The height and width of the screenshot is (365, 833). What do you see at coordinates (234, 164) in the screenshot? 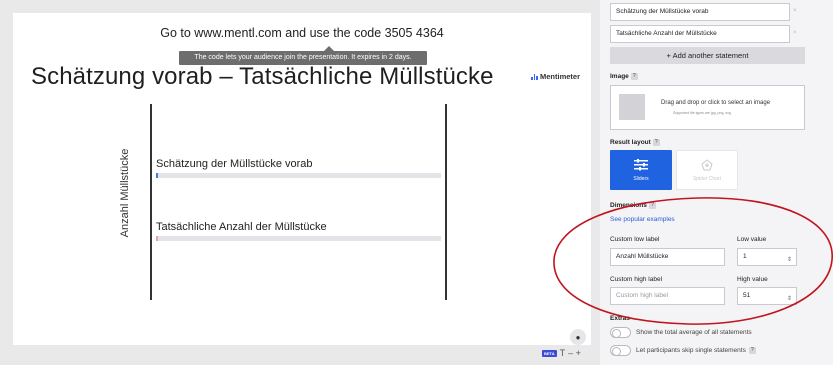
I see `statement-label-1: Schätzung der Müllstücke vorab` at bounding box center [234, 164].